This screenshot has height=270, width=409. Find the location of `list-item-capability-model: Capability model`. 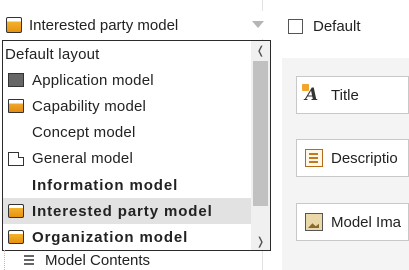

list-item-capability-model: Capability model is located at coordinates (127, 106).